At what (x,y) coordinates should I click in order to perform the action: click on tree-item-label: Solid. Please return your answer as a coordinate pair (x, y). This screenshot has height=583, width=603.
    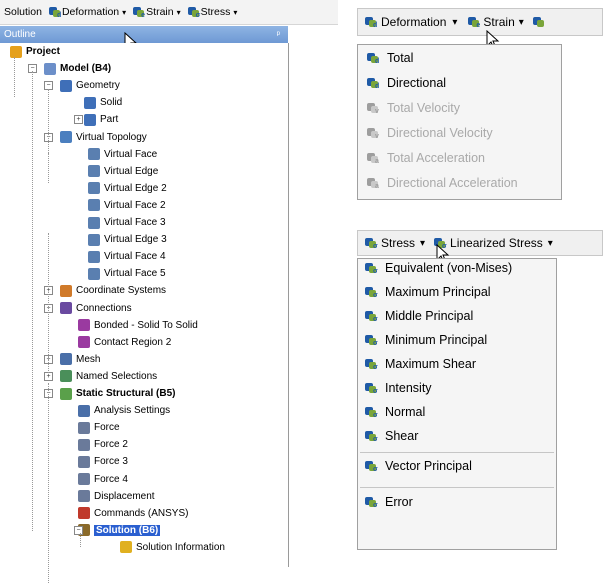
    Looking at the image, I should click on (111, 103).